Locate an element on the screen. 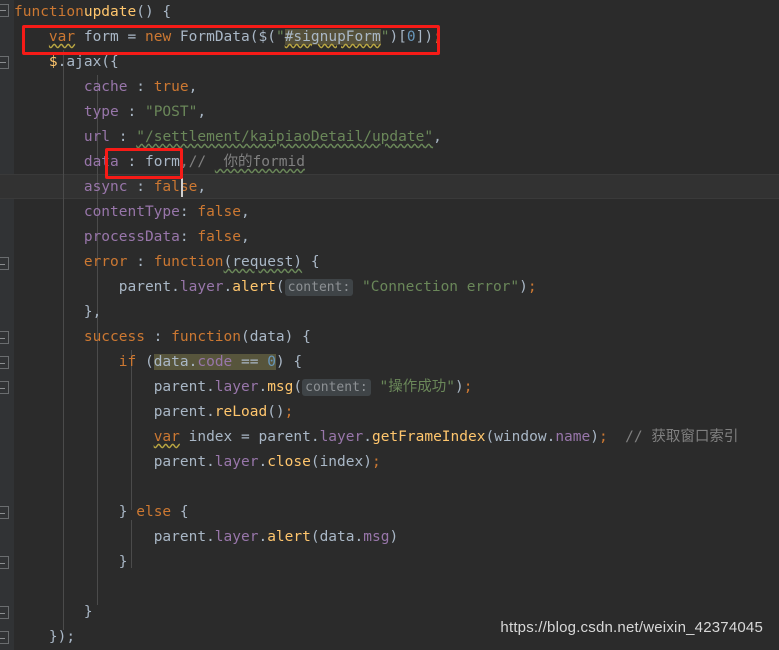  token-prop-name: name is located at coordinates (573, 437).